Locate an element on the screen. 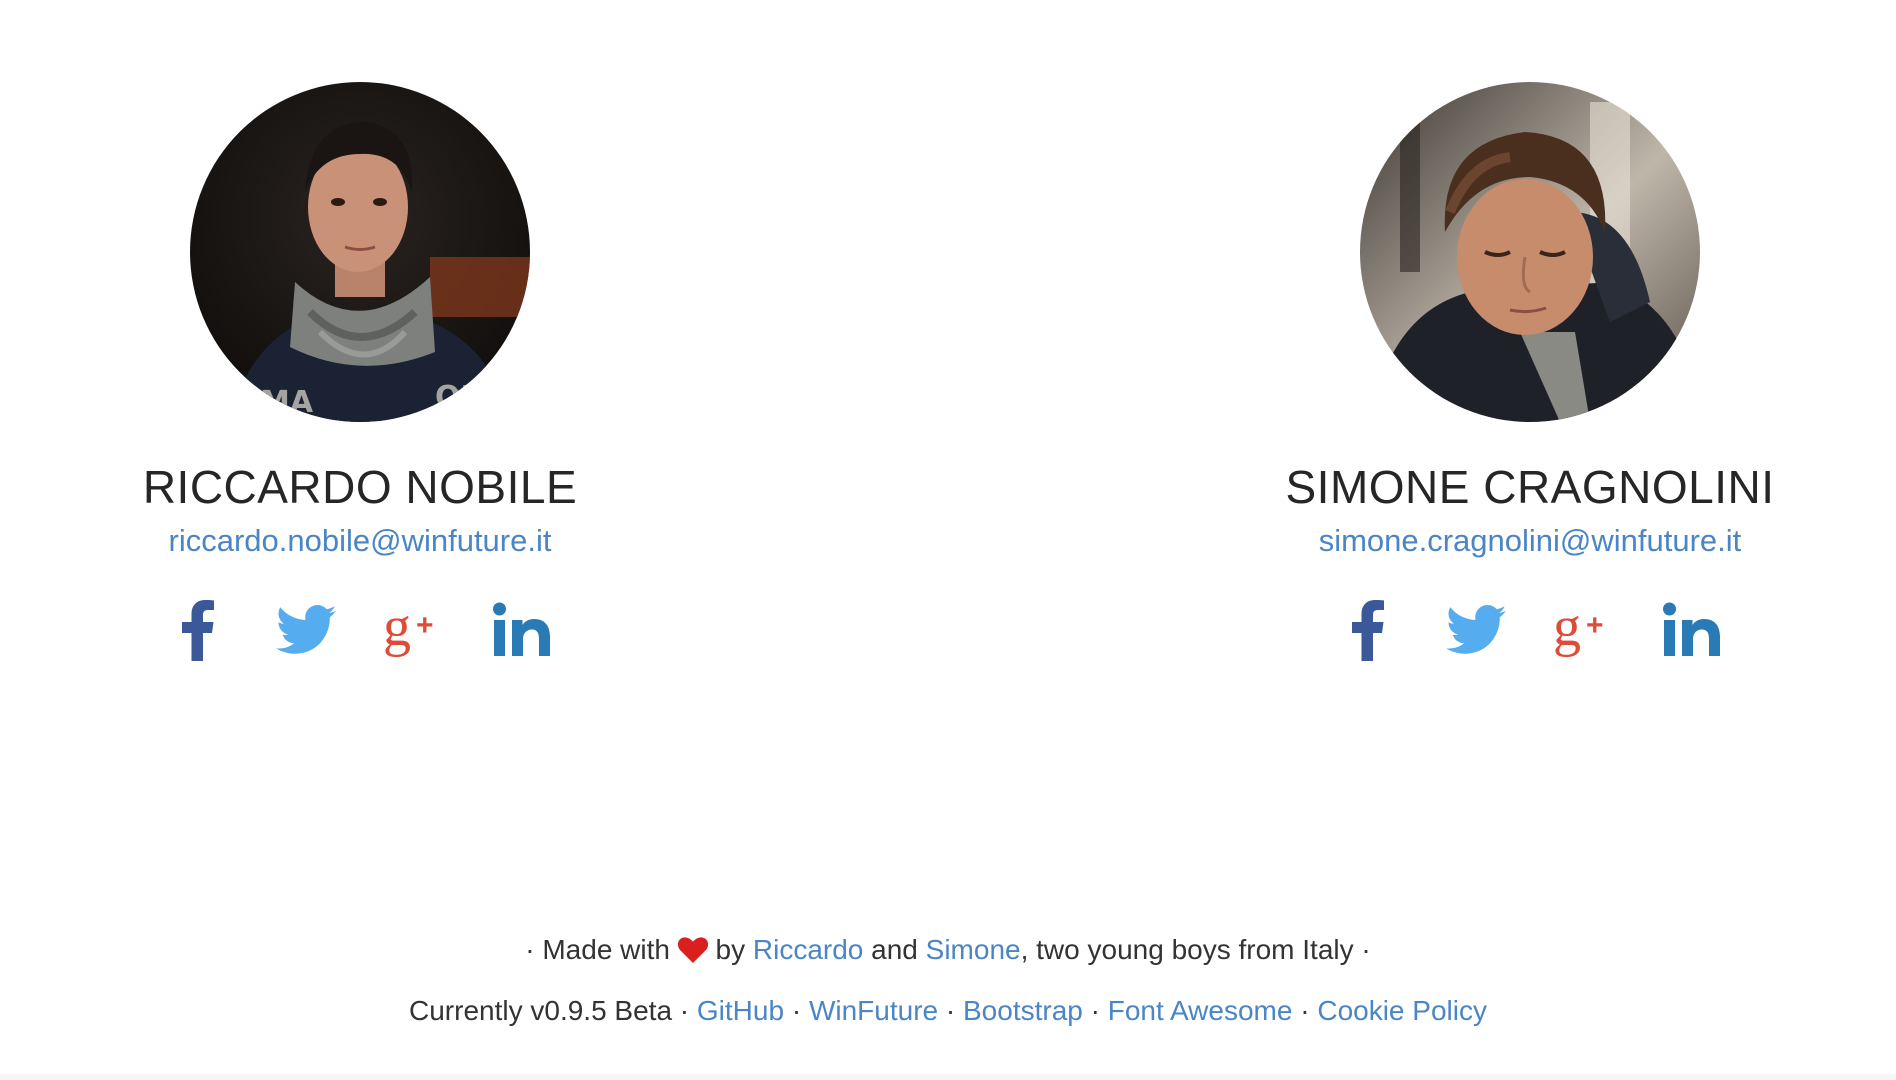 The image size is (1896, 1080). heart-icon is located at coordinates (692, 950).